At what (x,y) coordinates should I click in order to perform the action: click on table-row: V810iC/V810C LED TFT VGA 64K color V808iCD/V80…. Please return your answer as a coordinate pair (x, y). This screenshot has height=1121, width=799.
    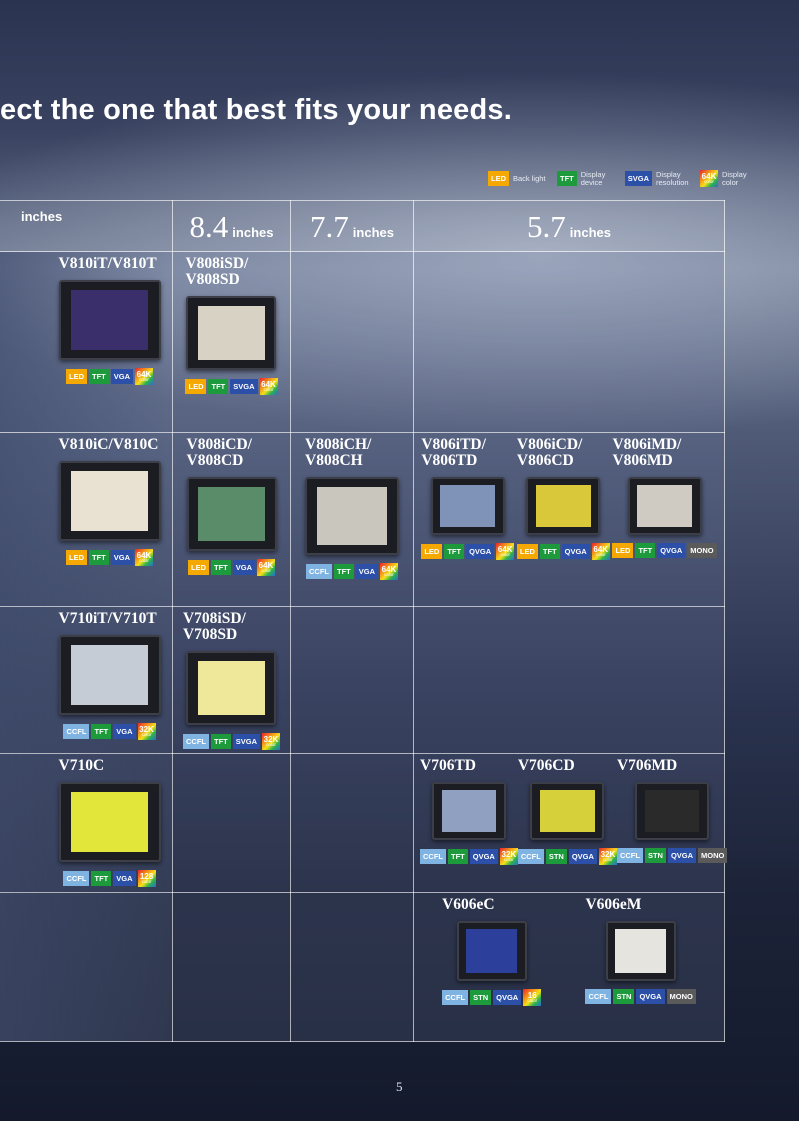
    Looking at the image, I should click on (362, 519).